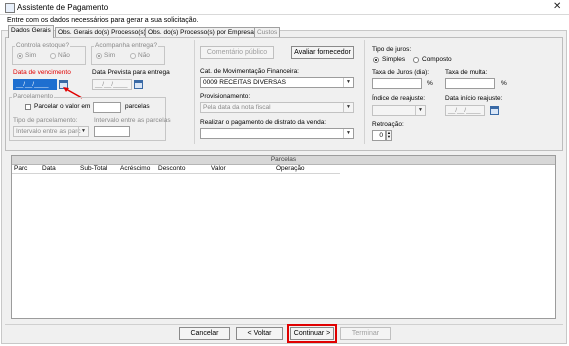 The width and height of the screenshot is (569, 346). What do you see at coordinates (470, 83) in the screenshot?
I see `taxa-multa-field` at bounding box center [470, 83].